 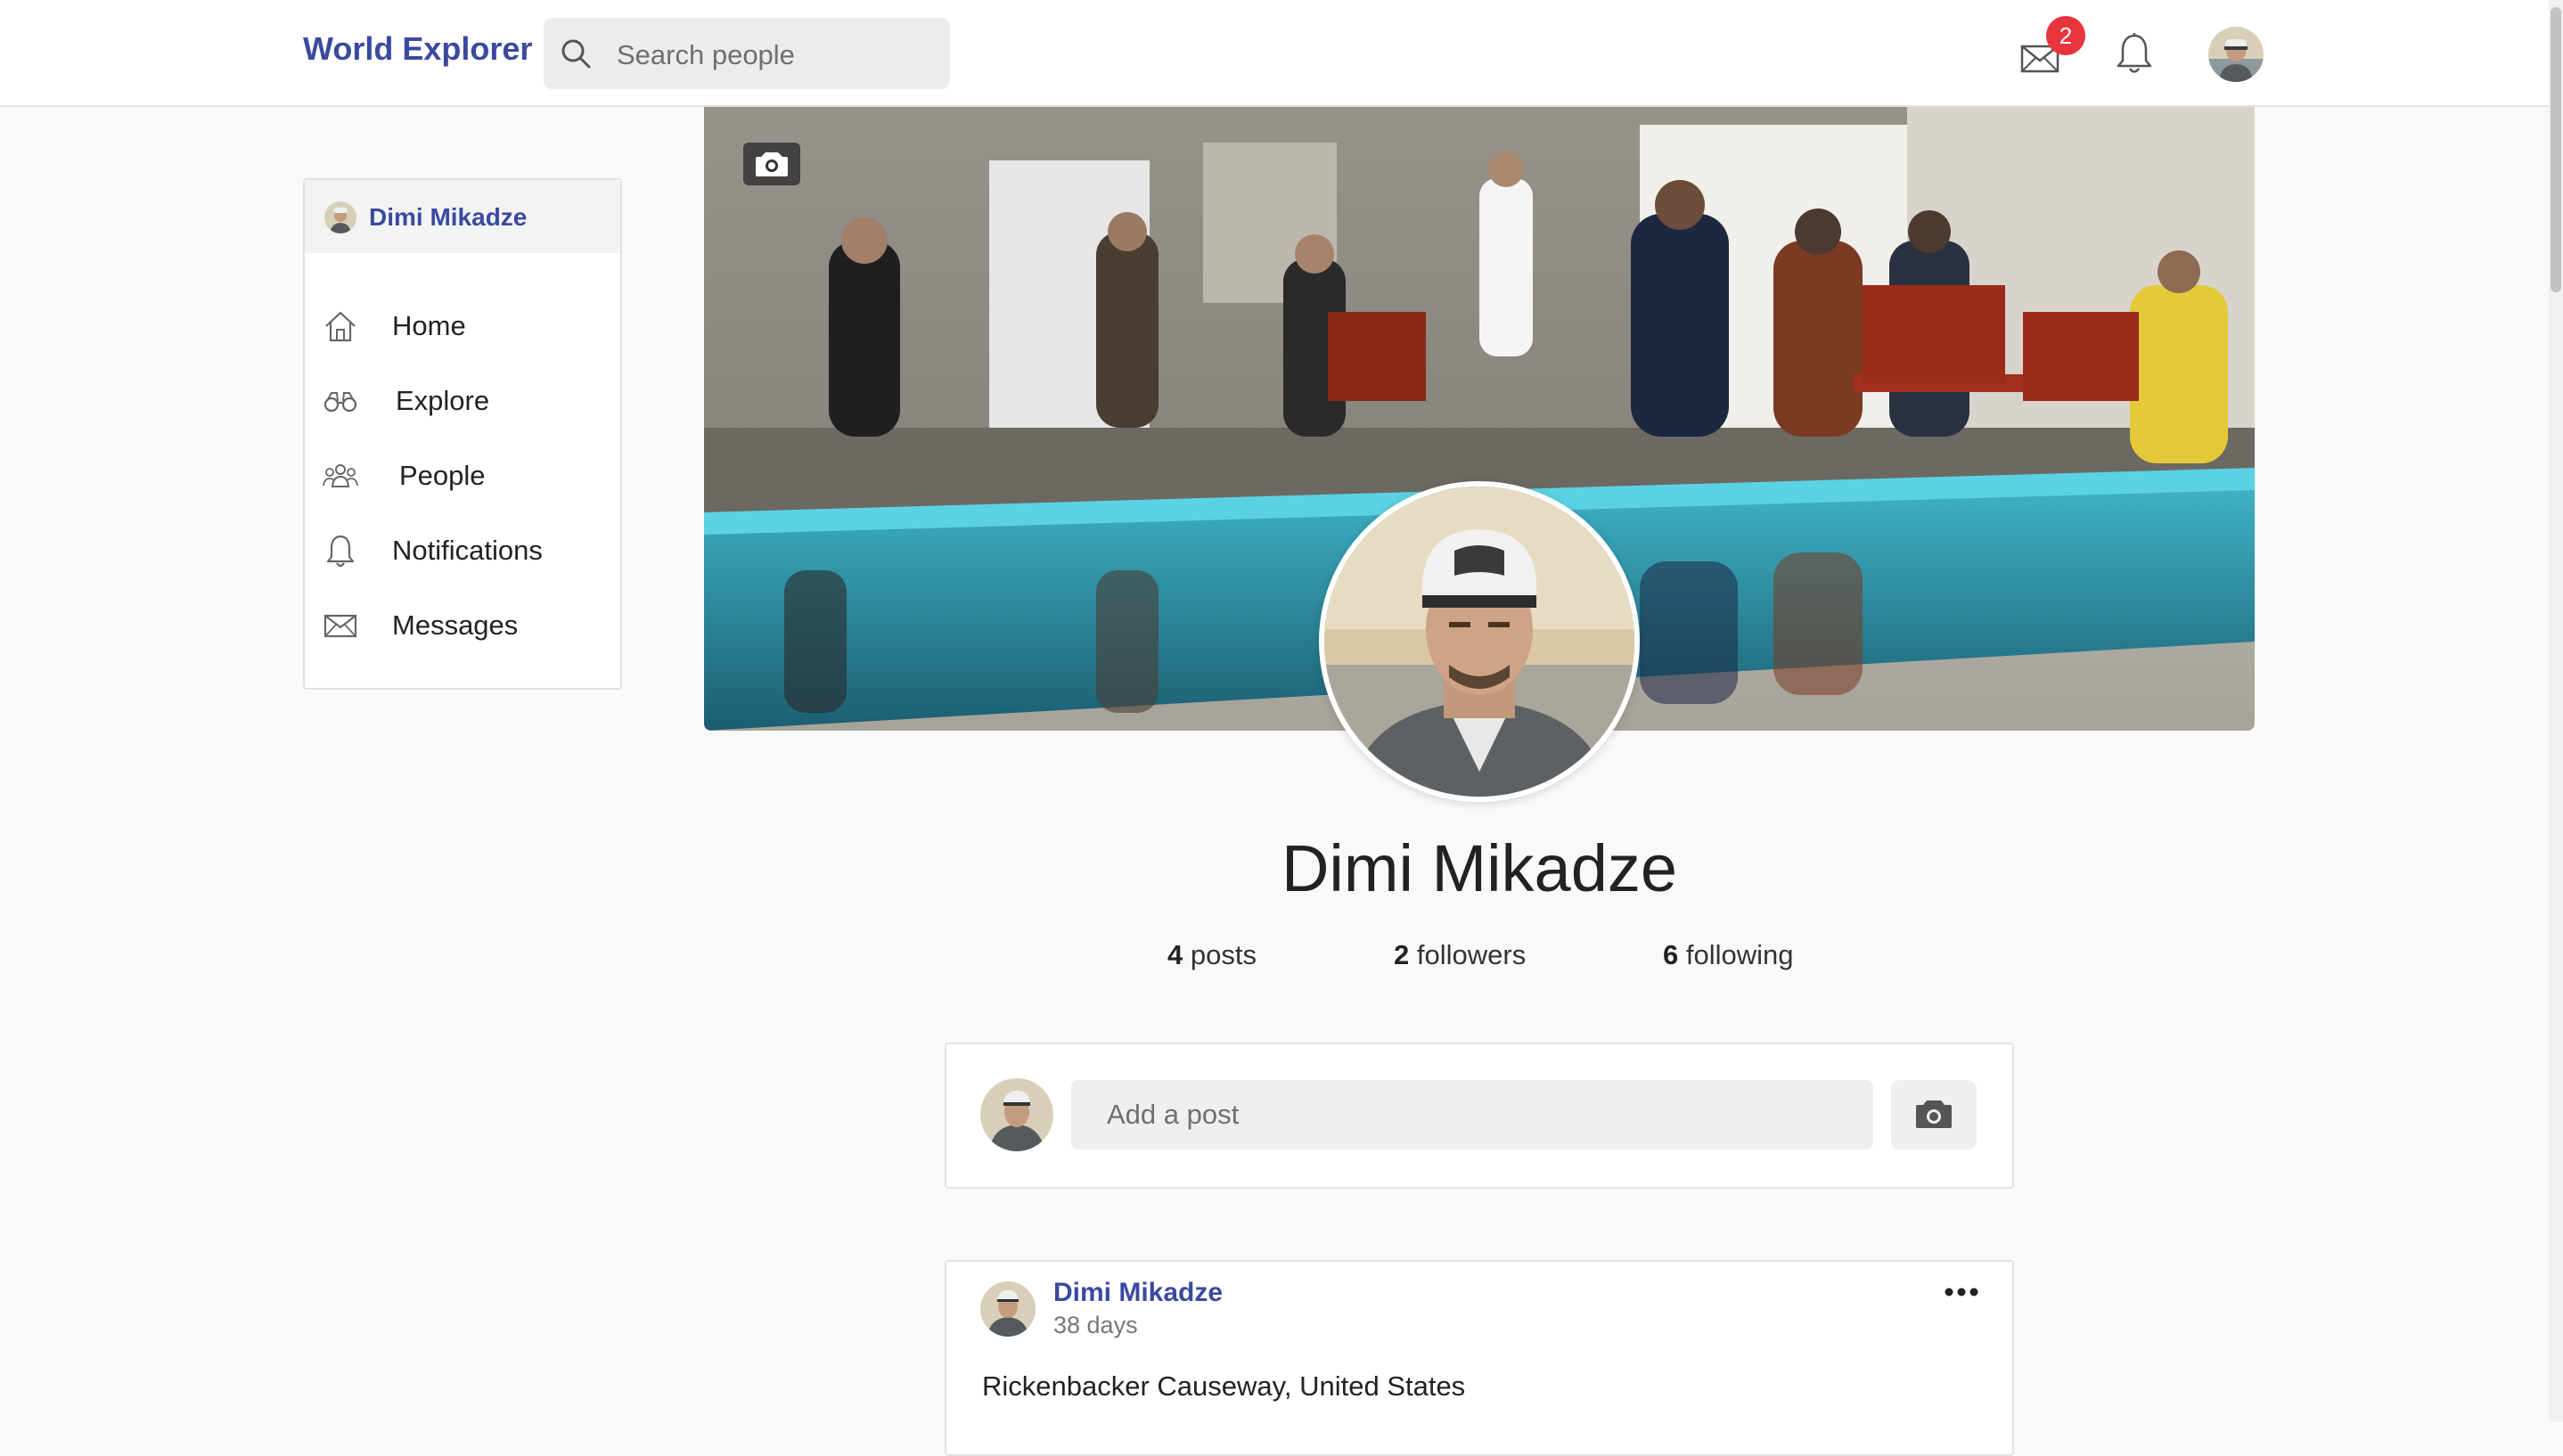 What do you see at coordinates (1175, 954) in the screenshot?
I see `posts-count: 4` at bounding box center [1175, 954].